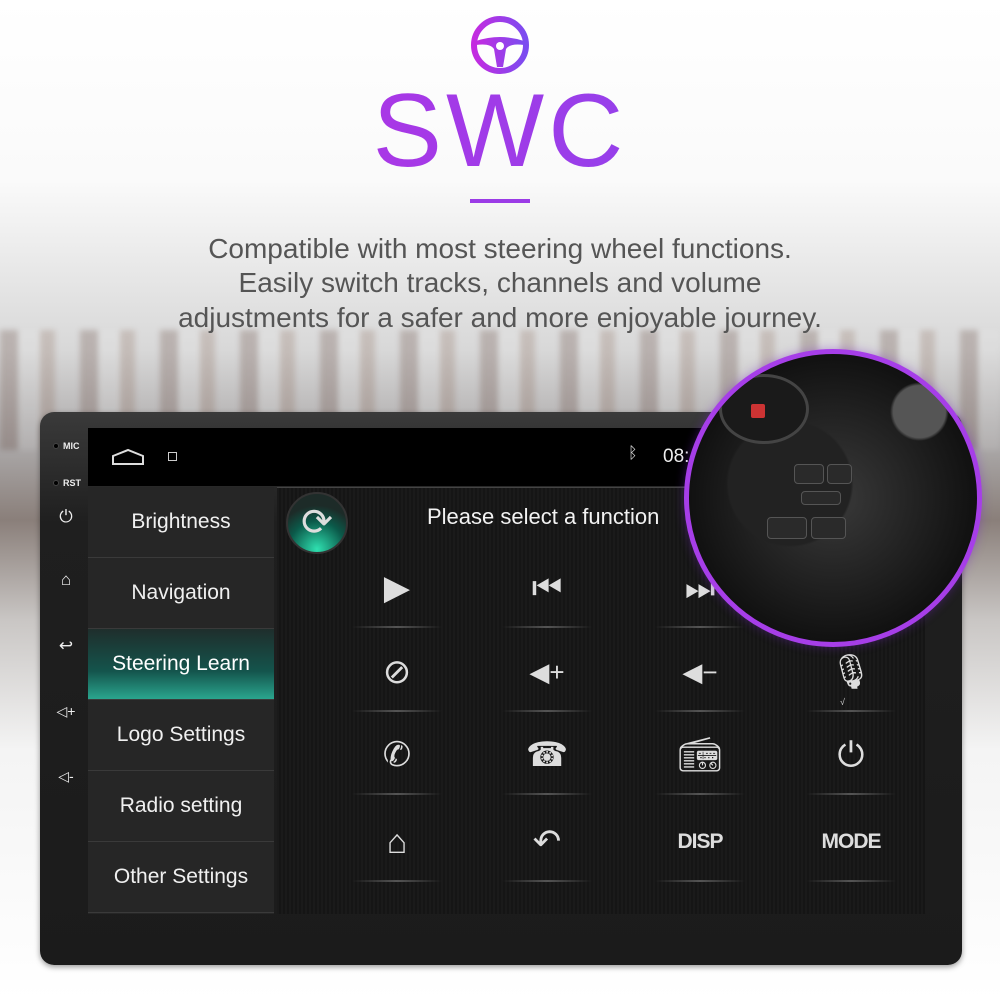 The image size is (1000, 1000). Describe the element at coordinates (700, 672) in the screenshot. I see `volume-down-button: ◀−` at that location.